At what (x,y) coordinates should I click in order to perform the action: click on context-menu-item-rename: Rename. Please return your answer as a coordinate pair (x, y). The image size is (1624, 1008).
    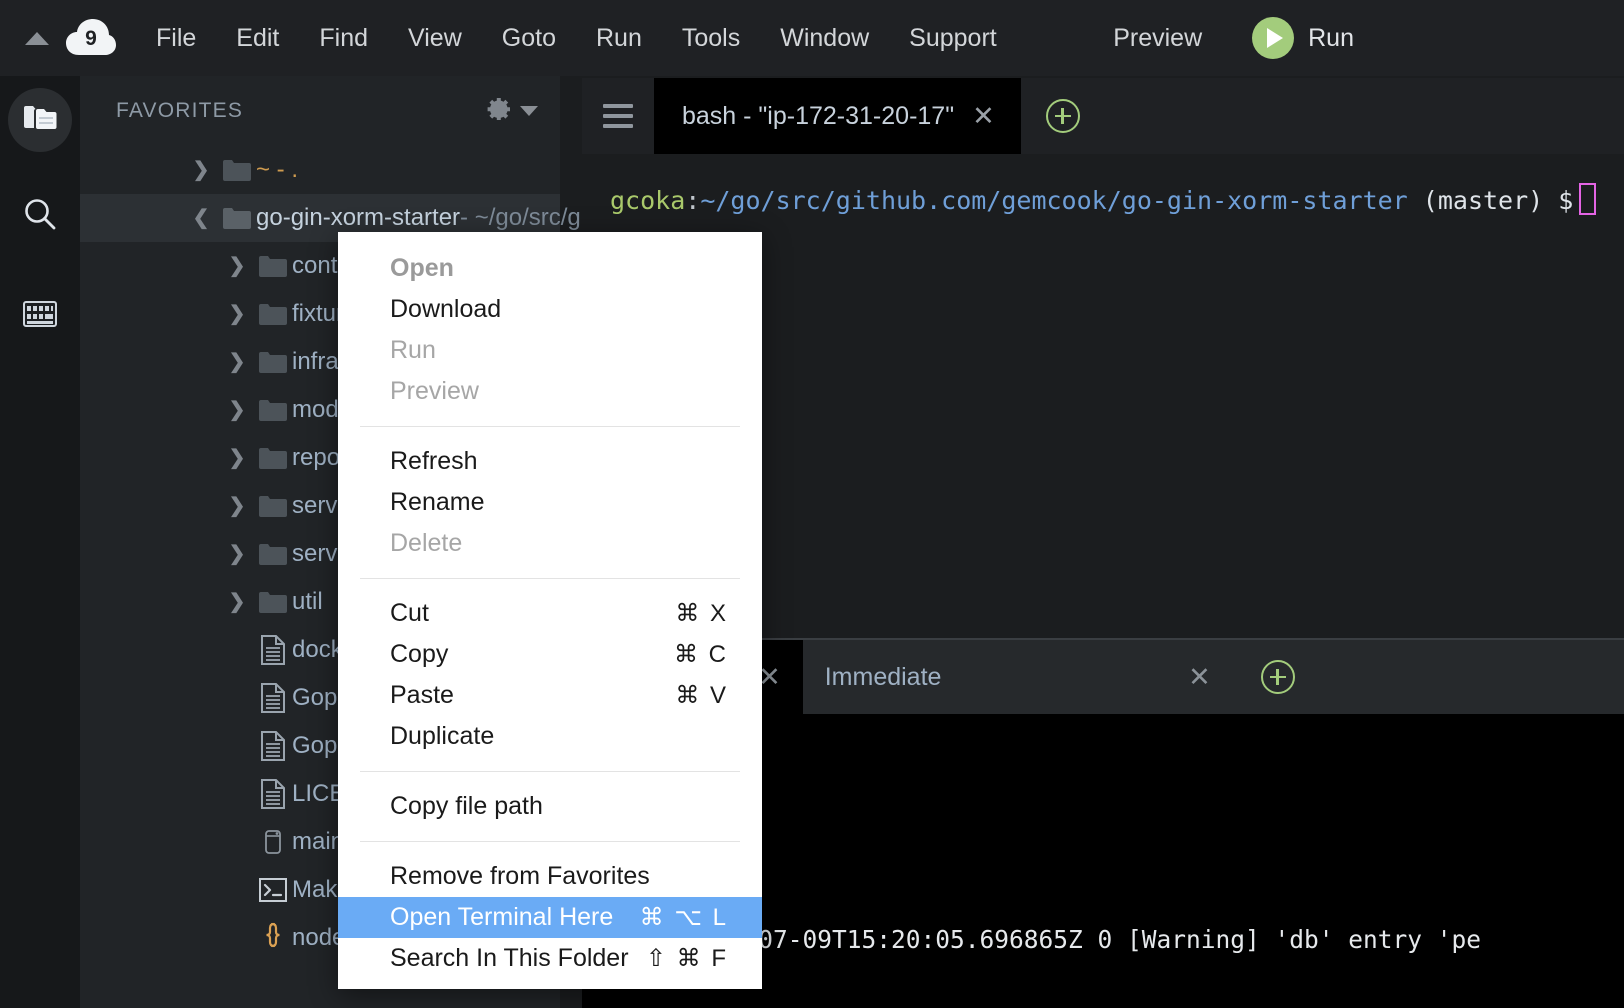
    Looking at the image, I should click on (550, 502).